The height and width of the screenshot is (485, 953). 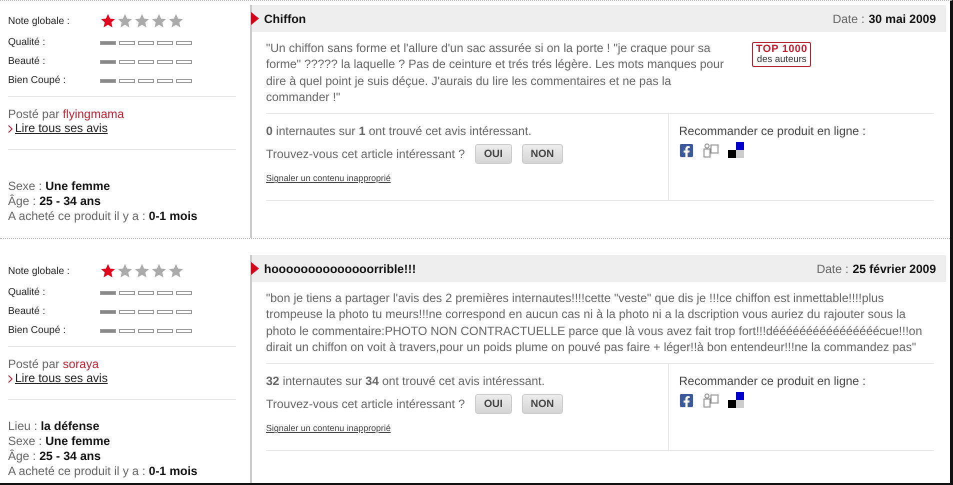 I want to click on helpful-count: 32 internautes sur 34 ont trouvé cet avis intéressant., so click(x=406, y=381).